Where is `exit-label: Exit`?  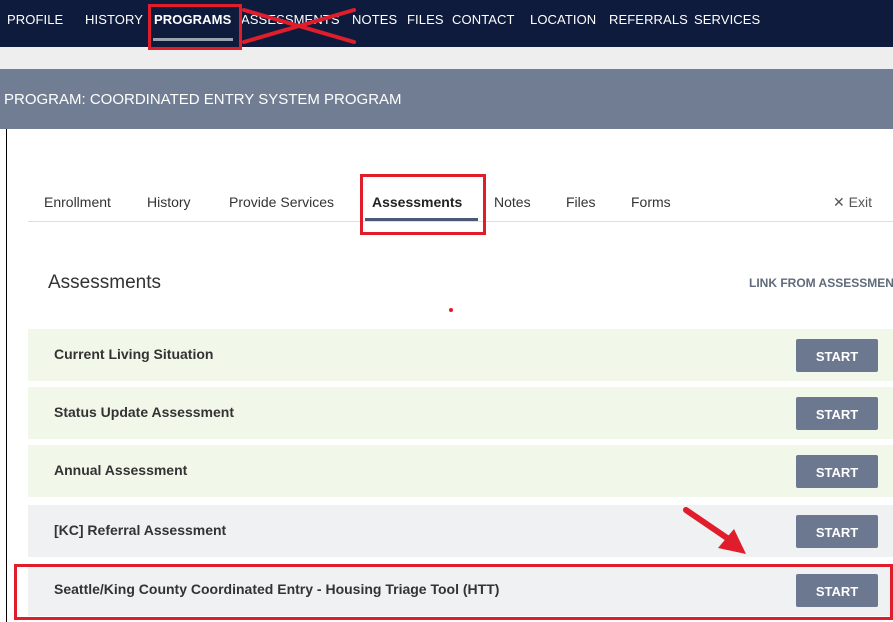 exit-label: Exit is located at coordinates (860, 202).